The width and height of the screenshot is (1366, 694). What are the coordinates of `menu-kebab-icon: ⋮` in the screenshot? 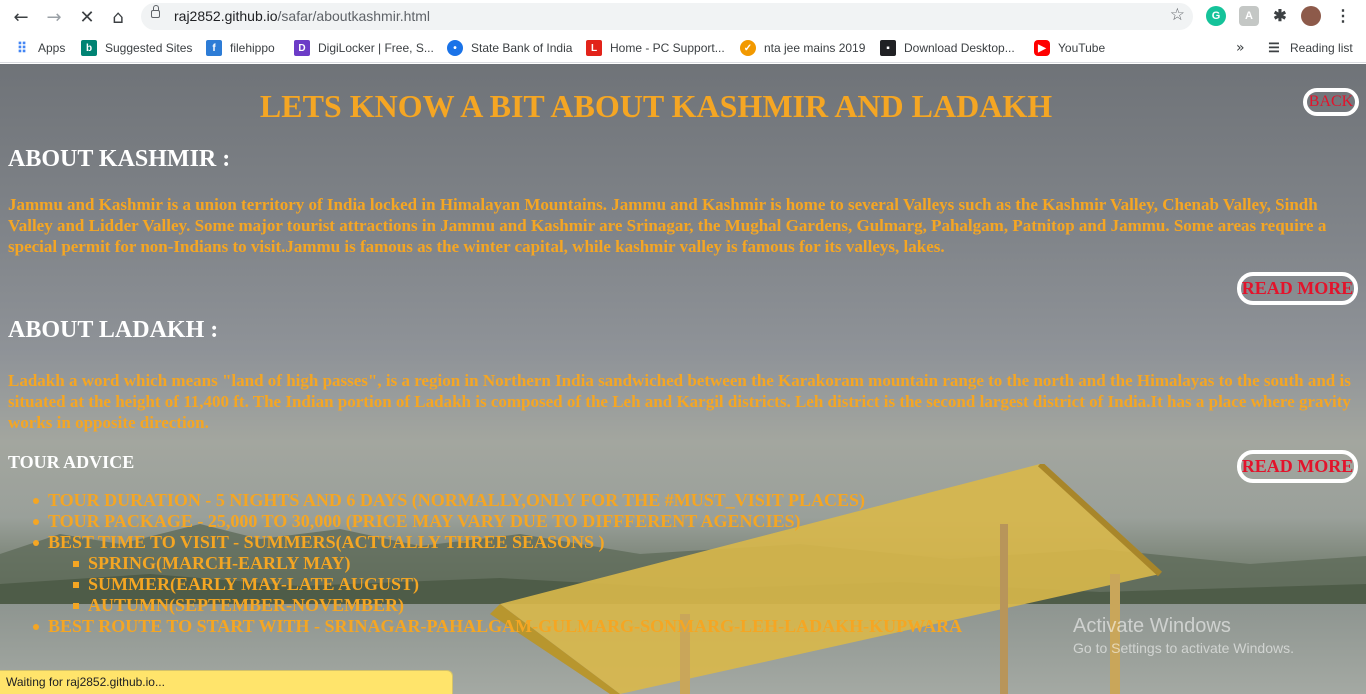 It's located at (1343, 16).